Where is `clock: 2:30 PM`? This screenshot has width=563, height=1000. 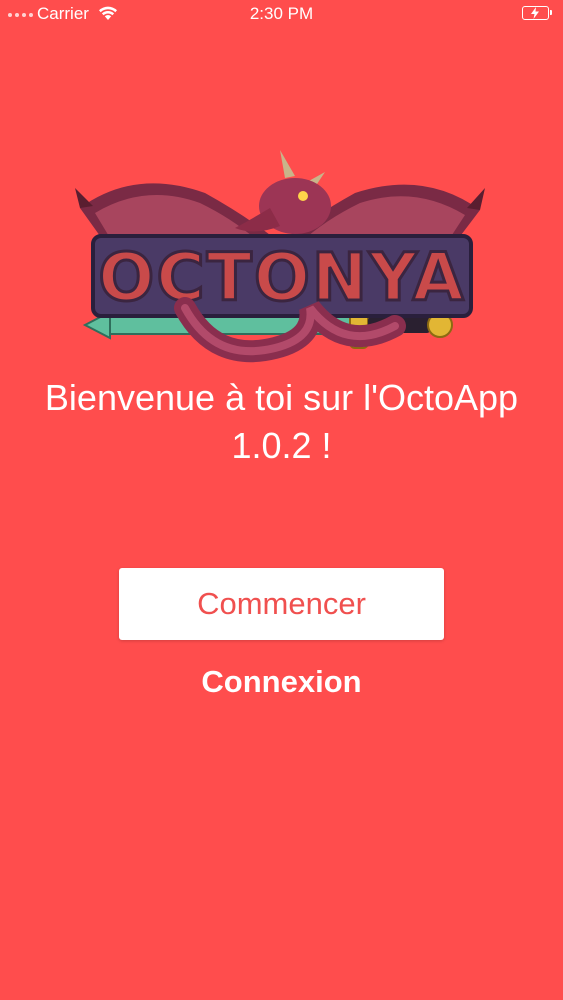
clock: 2:30 PM is located at coordinates (281, 13).